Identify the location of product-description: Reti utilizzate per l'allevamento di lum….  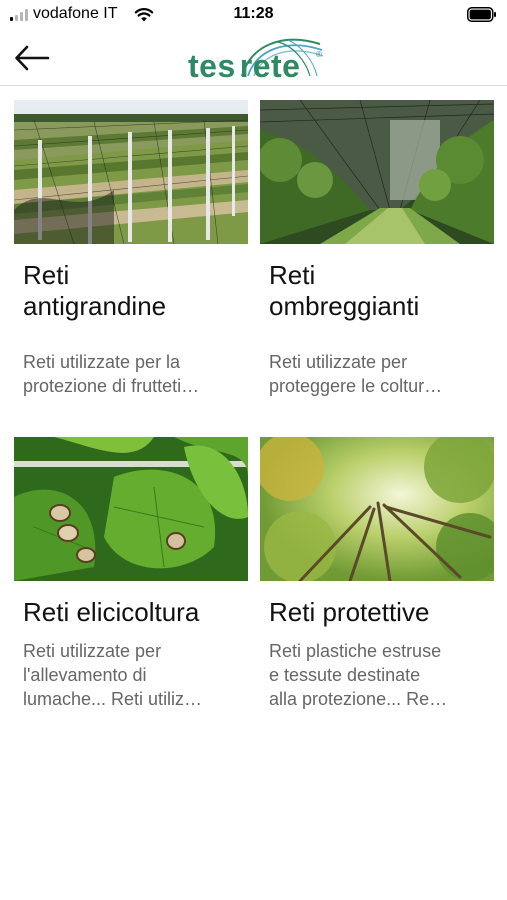
(113, 675).